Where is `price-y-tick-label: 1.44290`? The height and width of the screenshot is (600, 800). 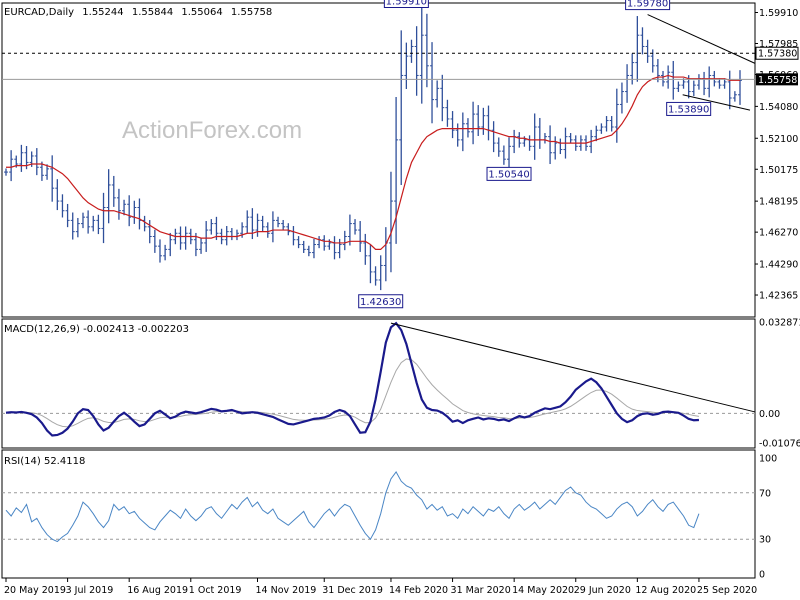 price-y-tick-label: 1.44290 is located at coordinates (778, 265).